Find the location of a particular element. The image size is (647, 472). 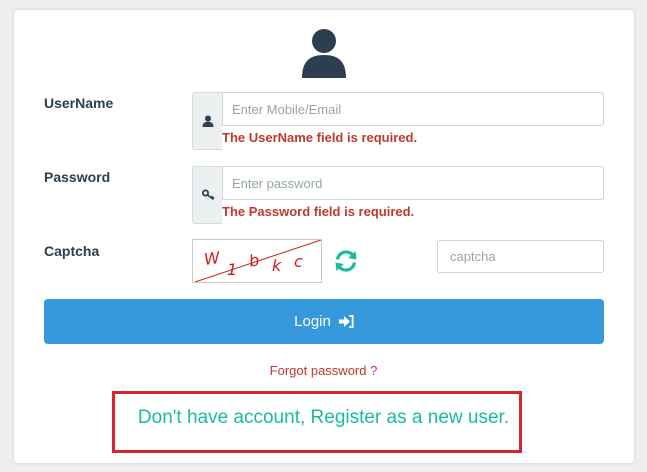

captcha-char: c is located at coordinates (298, 261).